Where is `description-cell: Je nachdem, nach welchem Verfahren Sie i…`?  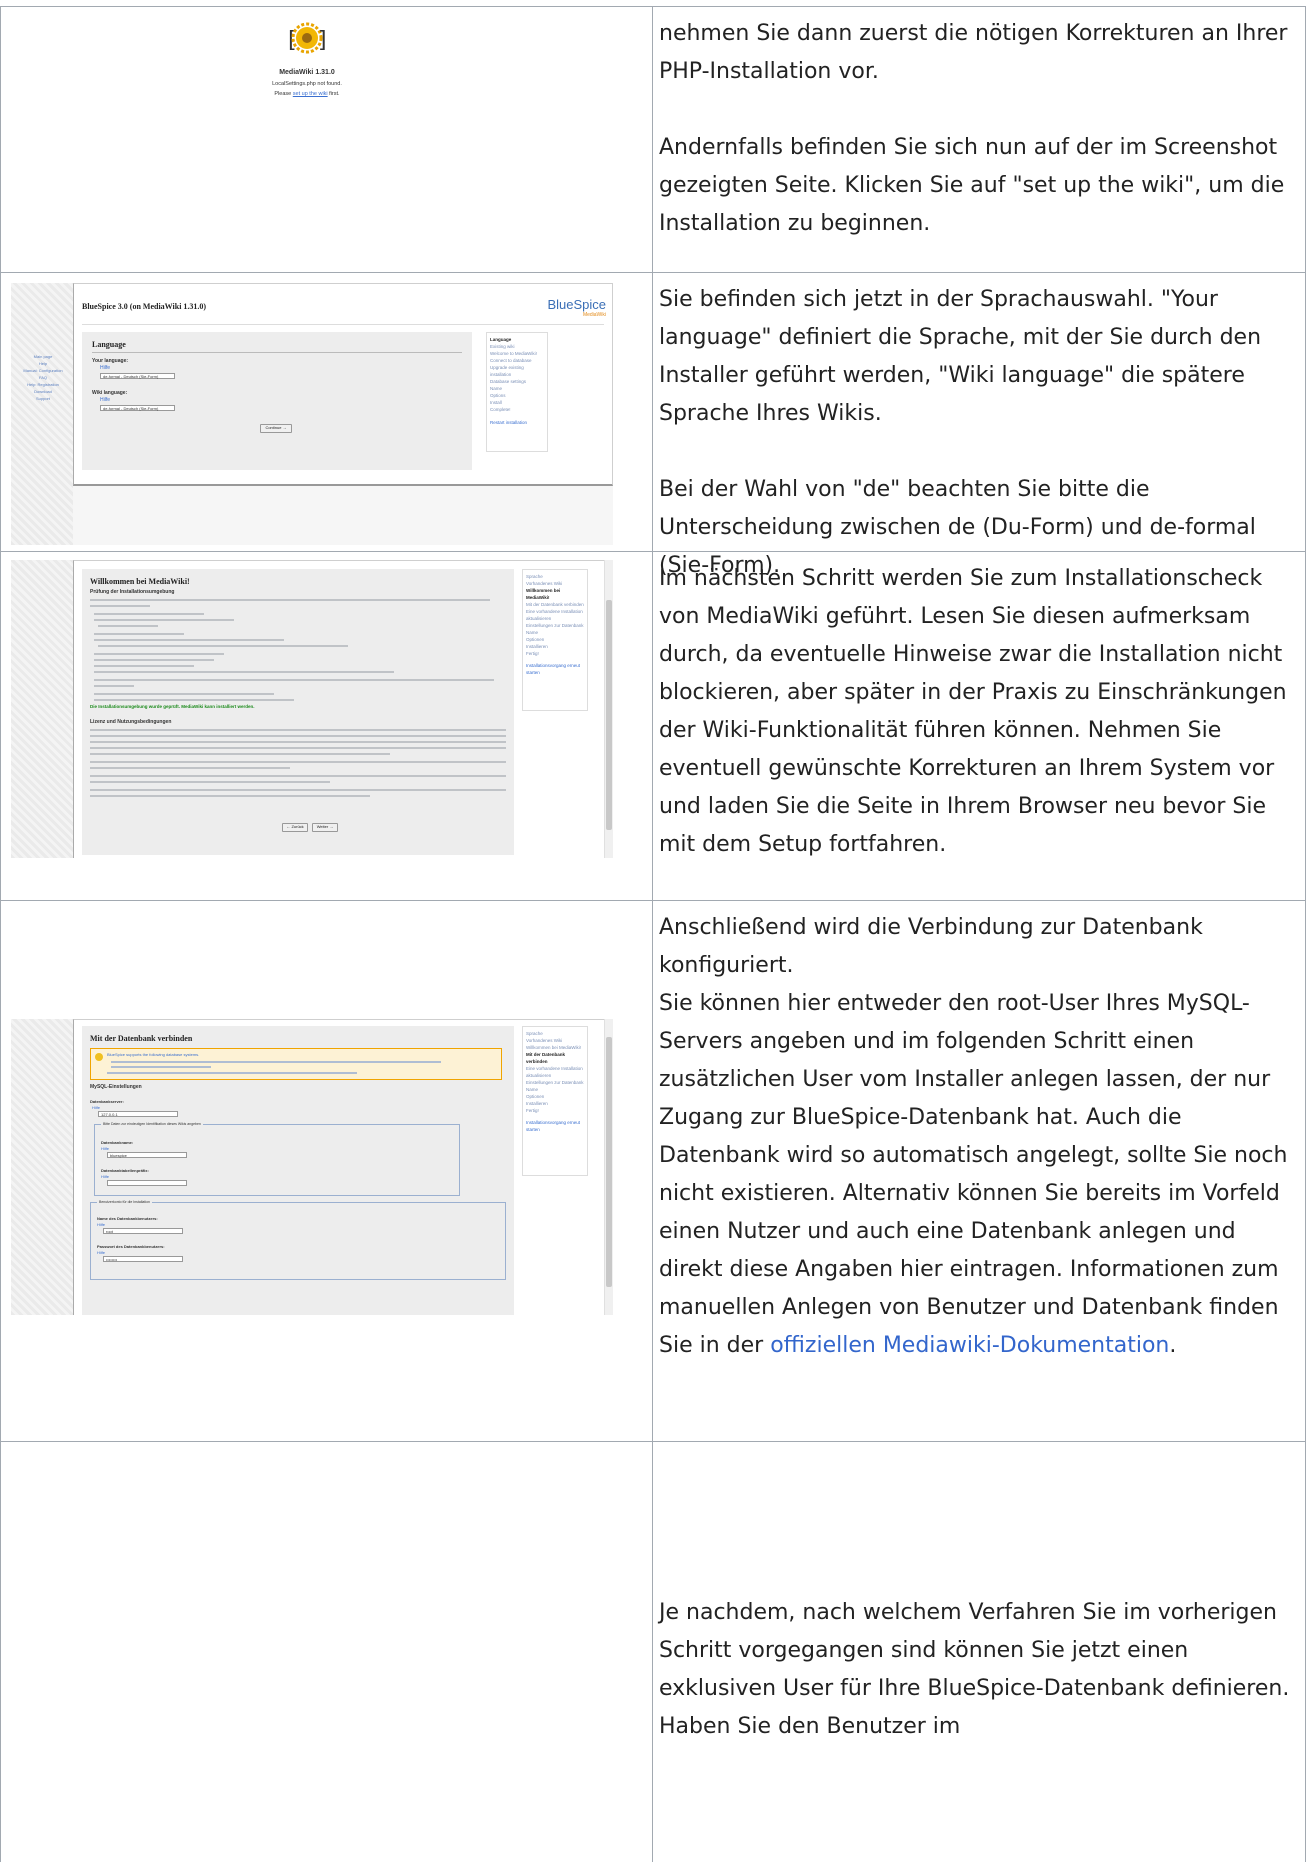
description-cell: Je nachdem, nach welchem Verfahren Sie i… is located at coordinates (979, 1652).